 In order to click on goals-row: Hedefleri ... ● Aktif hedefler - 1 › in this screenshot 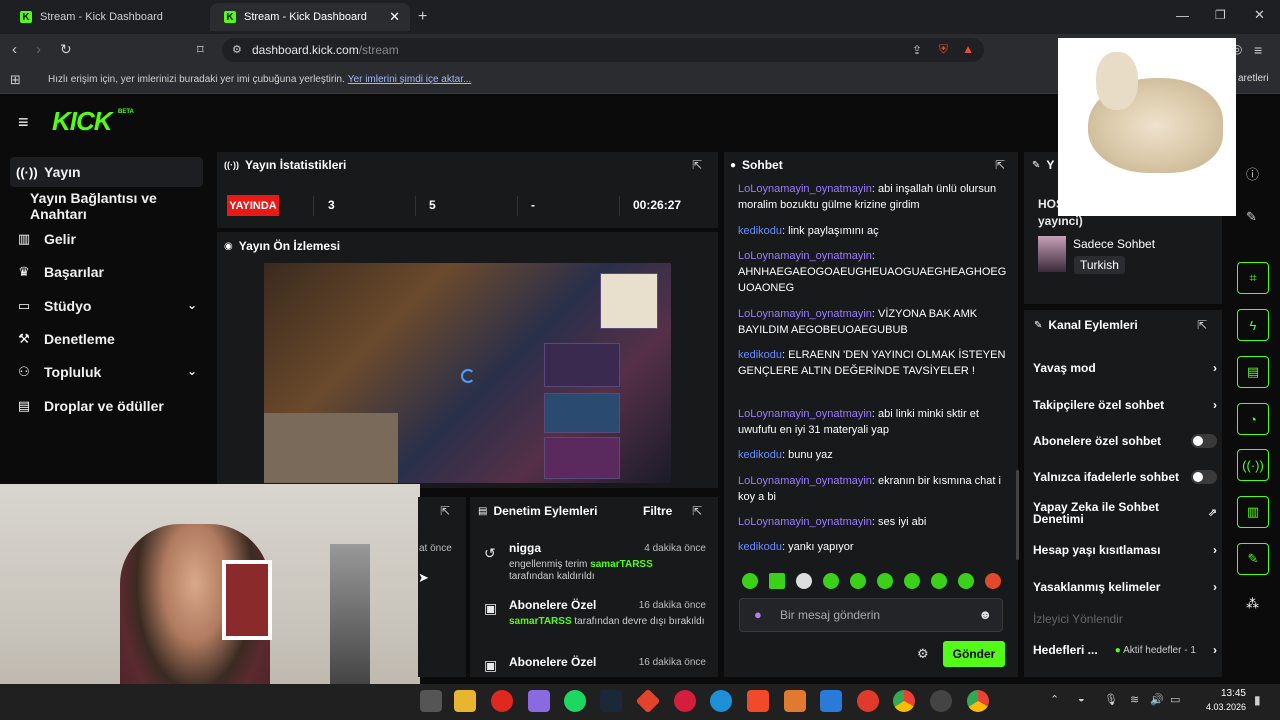, I will do `click(1125, 650)`.